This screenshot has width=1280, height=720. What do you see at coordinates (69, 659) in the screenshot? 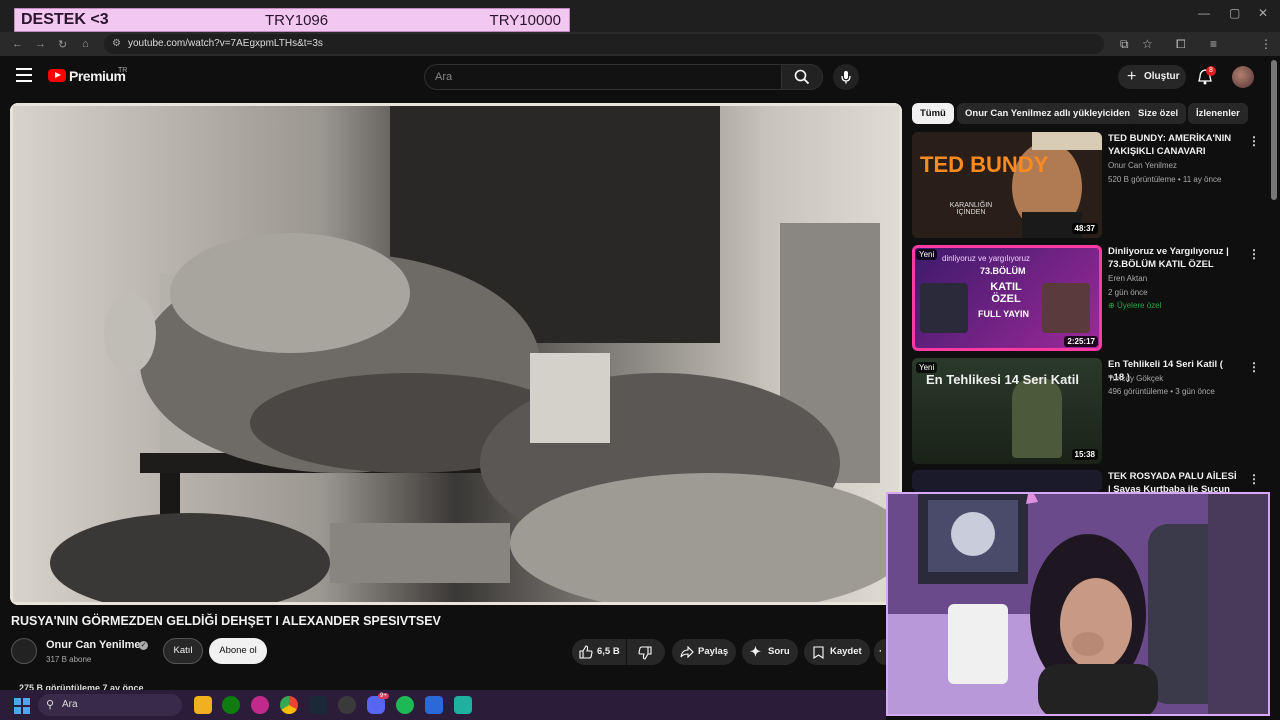
I see `subscriber-count: 317 B abone` at bounding box center [69, 659].